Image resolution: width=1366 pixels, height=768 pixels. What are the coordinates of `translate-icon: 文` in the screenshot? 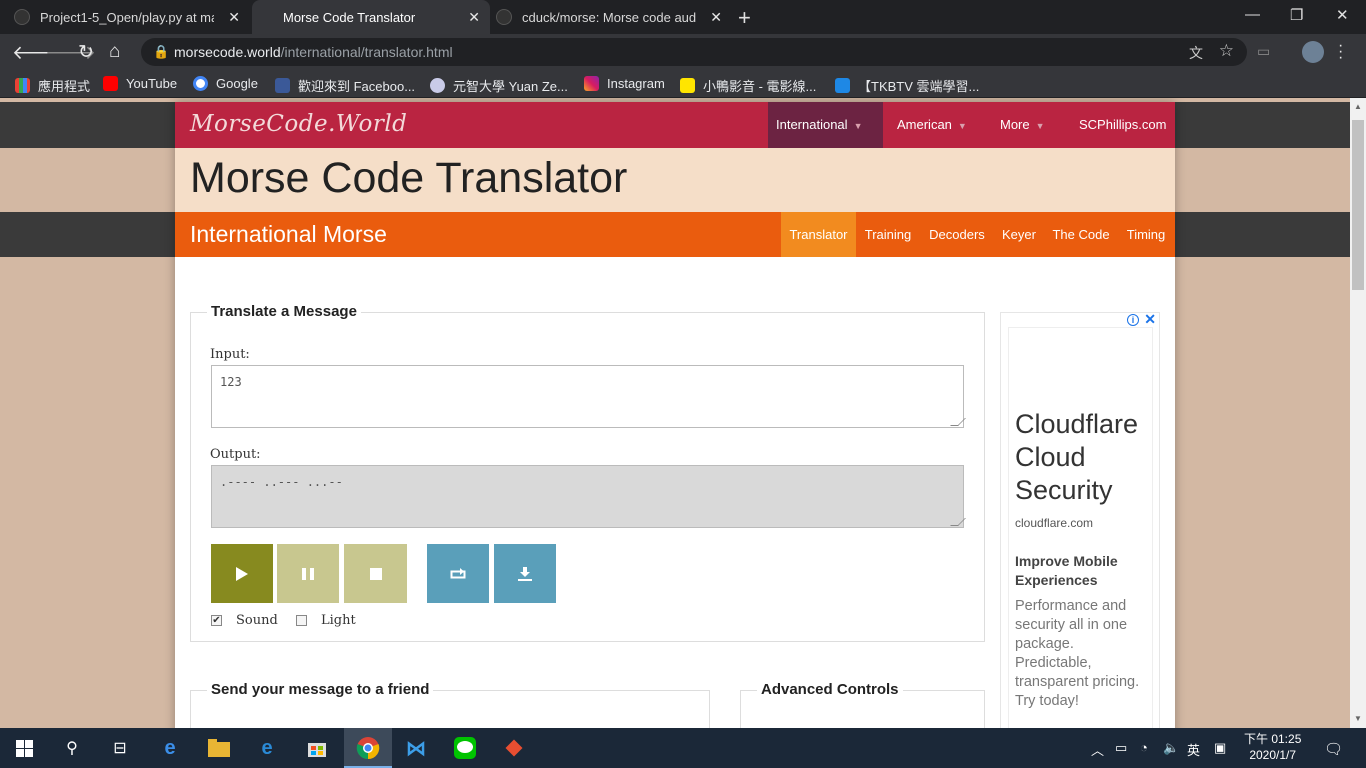 It's located at (1196, 53).